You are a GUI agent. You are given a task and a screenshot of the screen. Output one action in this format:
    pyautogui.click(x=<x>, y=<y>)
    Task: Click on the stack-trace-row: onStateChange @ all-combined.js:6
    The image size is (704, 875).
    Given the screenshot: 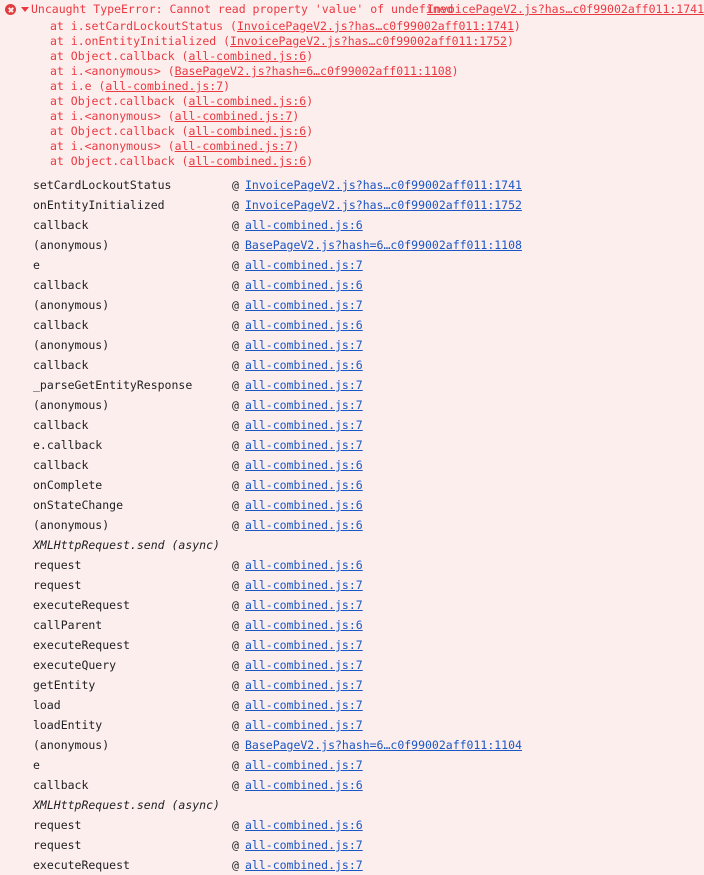 What is the action you would take?
    pyautogui.click(x=352, y=505)
    